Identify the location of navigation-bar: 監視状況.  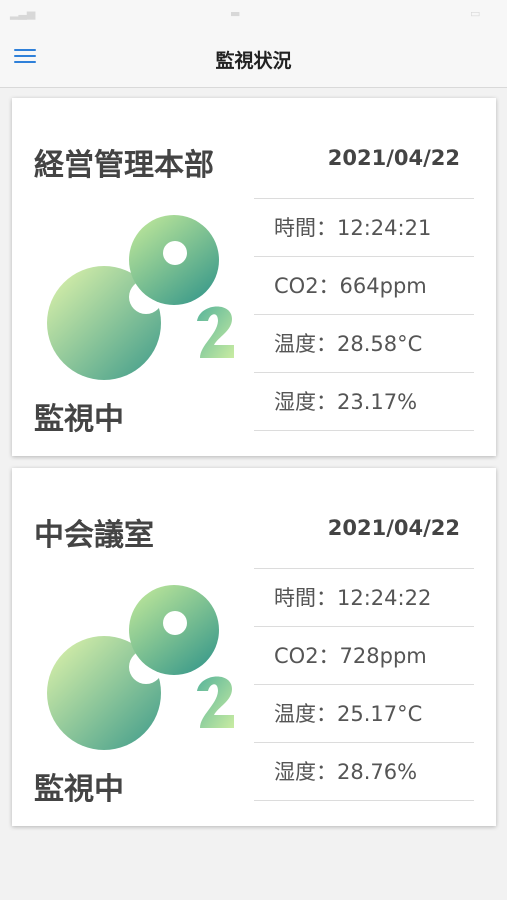
(253, 59).